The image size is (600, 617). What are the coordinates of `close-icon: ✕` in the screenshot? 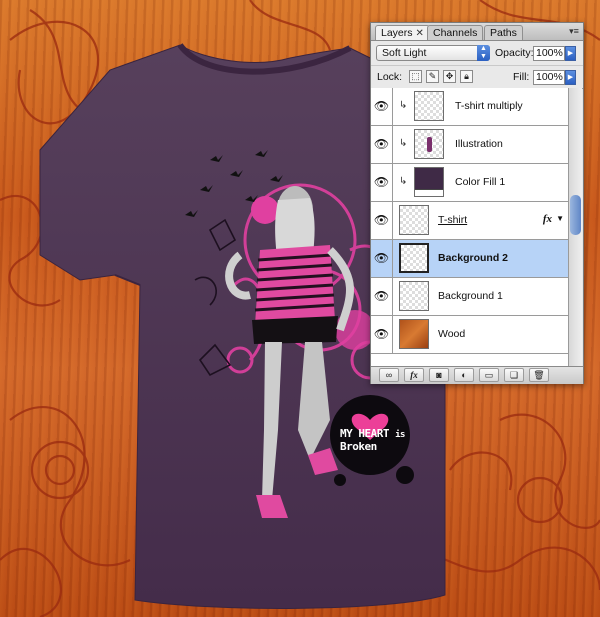 It's located at (420, 33).